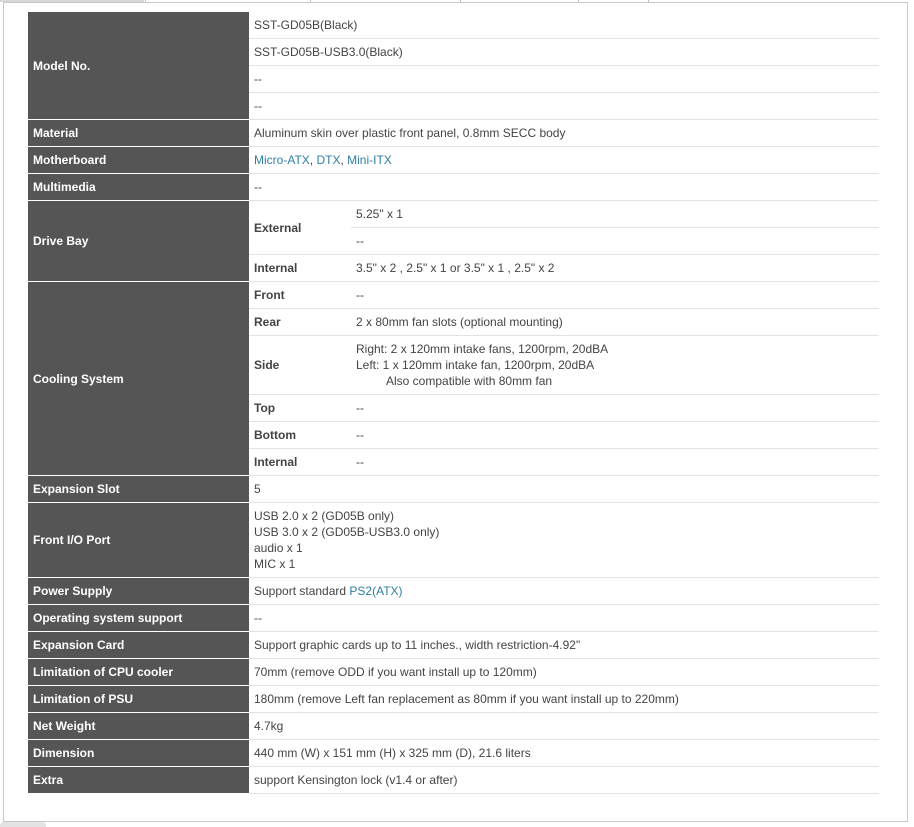  What do you see at coordinates (275, 564) in the screenshot?
I see `io-line: MIC x 1` at bounding box center [275, 564].